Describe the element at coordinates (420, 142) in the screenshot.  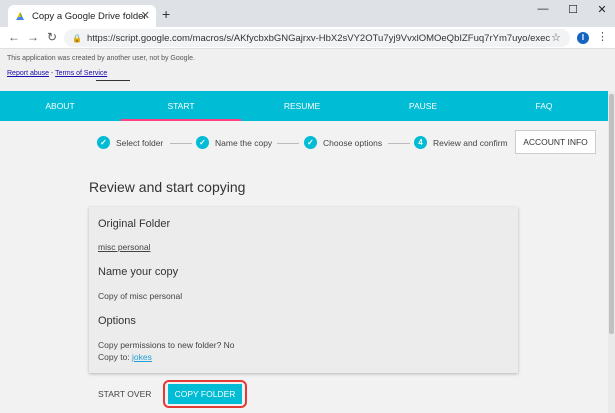
I see `step-number: 4` at that location.